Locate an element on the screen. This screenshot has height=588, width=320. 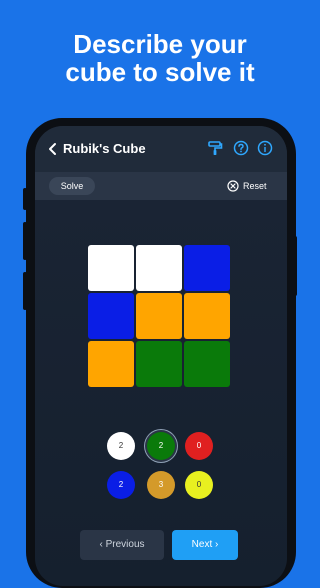
previous-button: ‹ Previous is located at coordinates (122, 545).